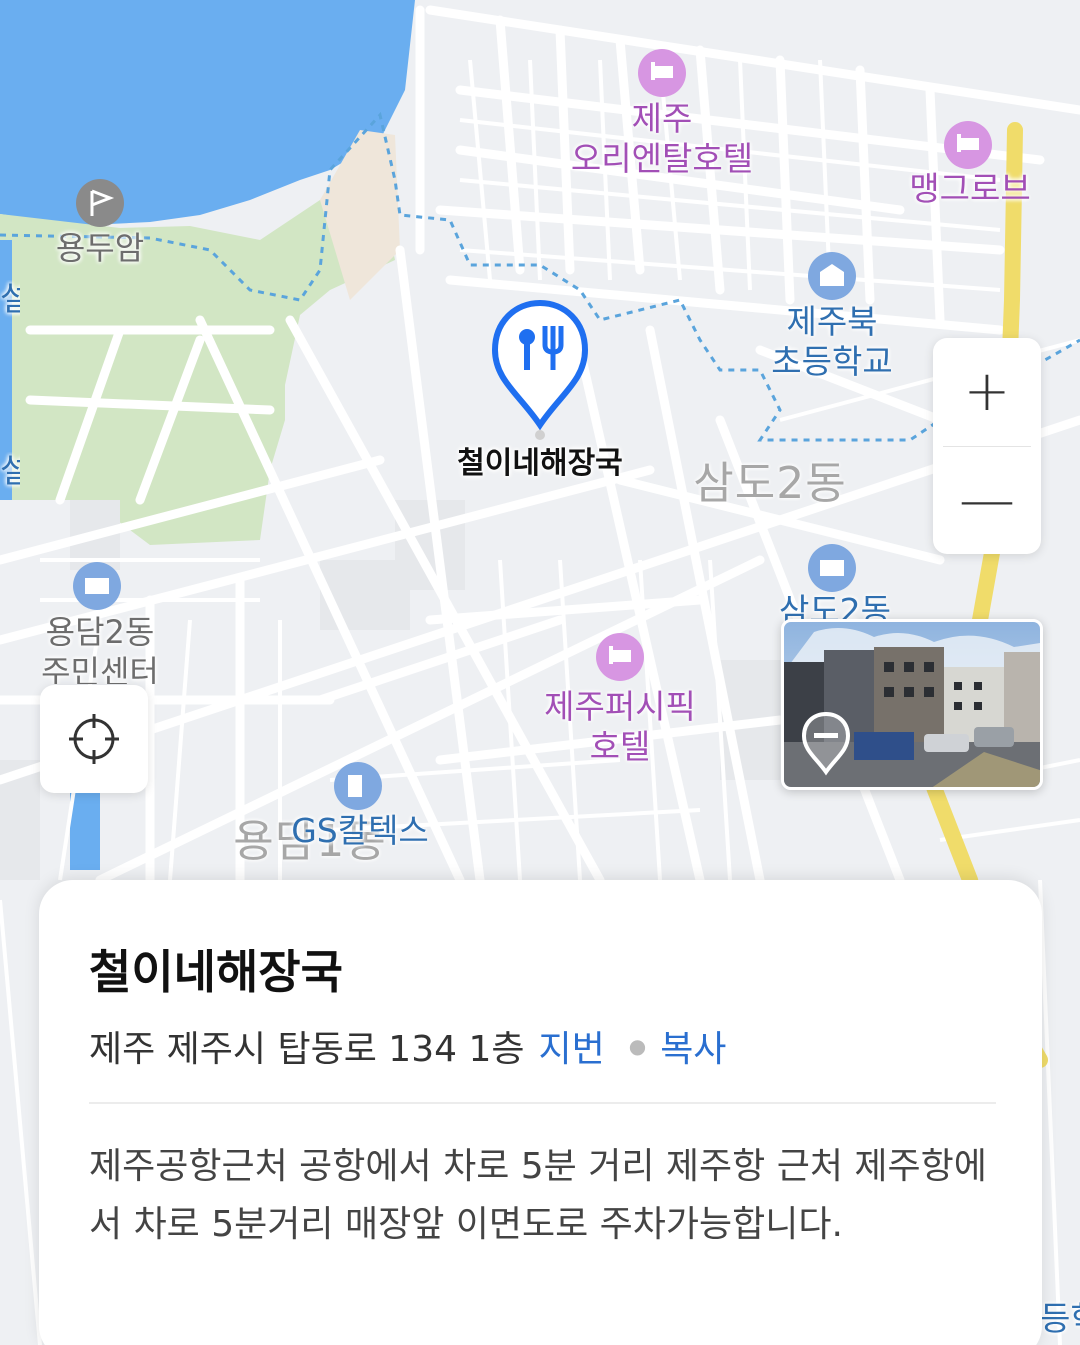 Image resolution: width=1080 pixels, height=1345 pixels. Describe the element at coordinates (540, 463) in the screenshot. I see `map-pin-label: 철이네해장국` at that location.